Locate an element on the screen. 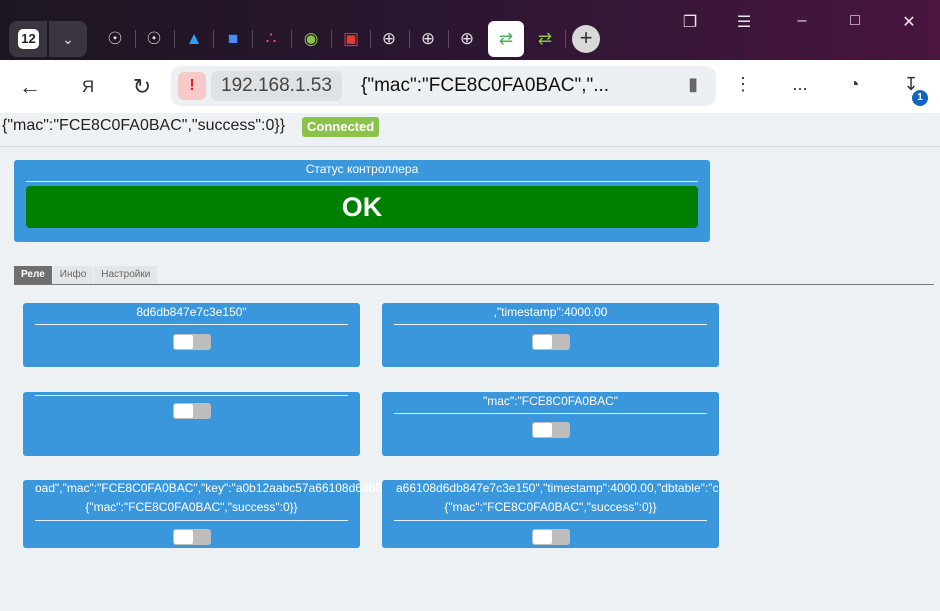 Image resolution: width=940 pixels, height=611 pixels. controller-status-panel: Статус контроллера OK is located at coordinates (362, 201).